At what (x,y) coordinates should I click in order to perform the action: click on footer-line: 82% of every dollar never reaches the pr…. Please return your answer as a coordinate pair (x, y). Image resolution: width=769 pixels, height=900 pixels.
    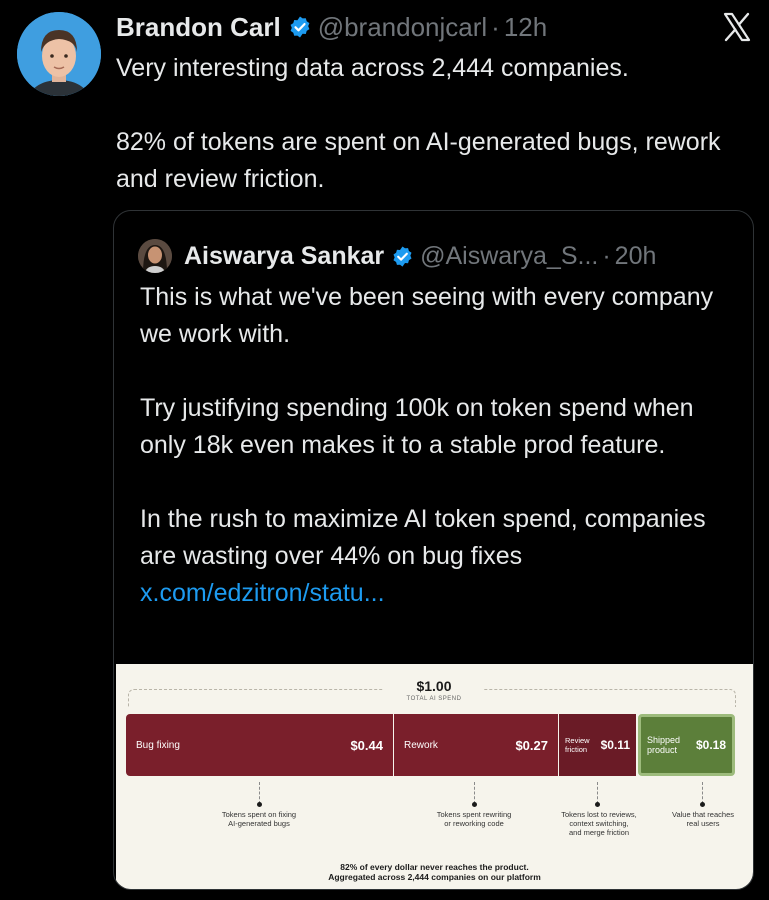
    Looking at the image, I should click on (434, 867).